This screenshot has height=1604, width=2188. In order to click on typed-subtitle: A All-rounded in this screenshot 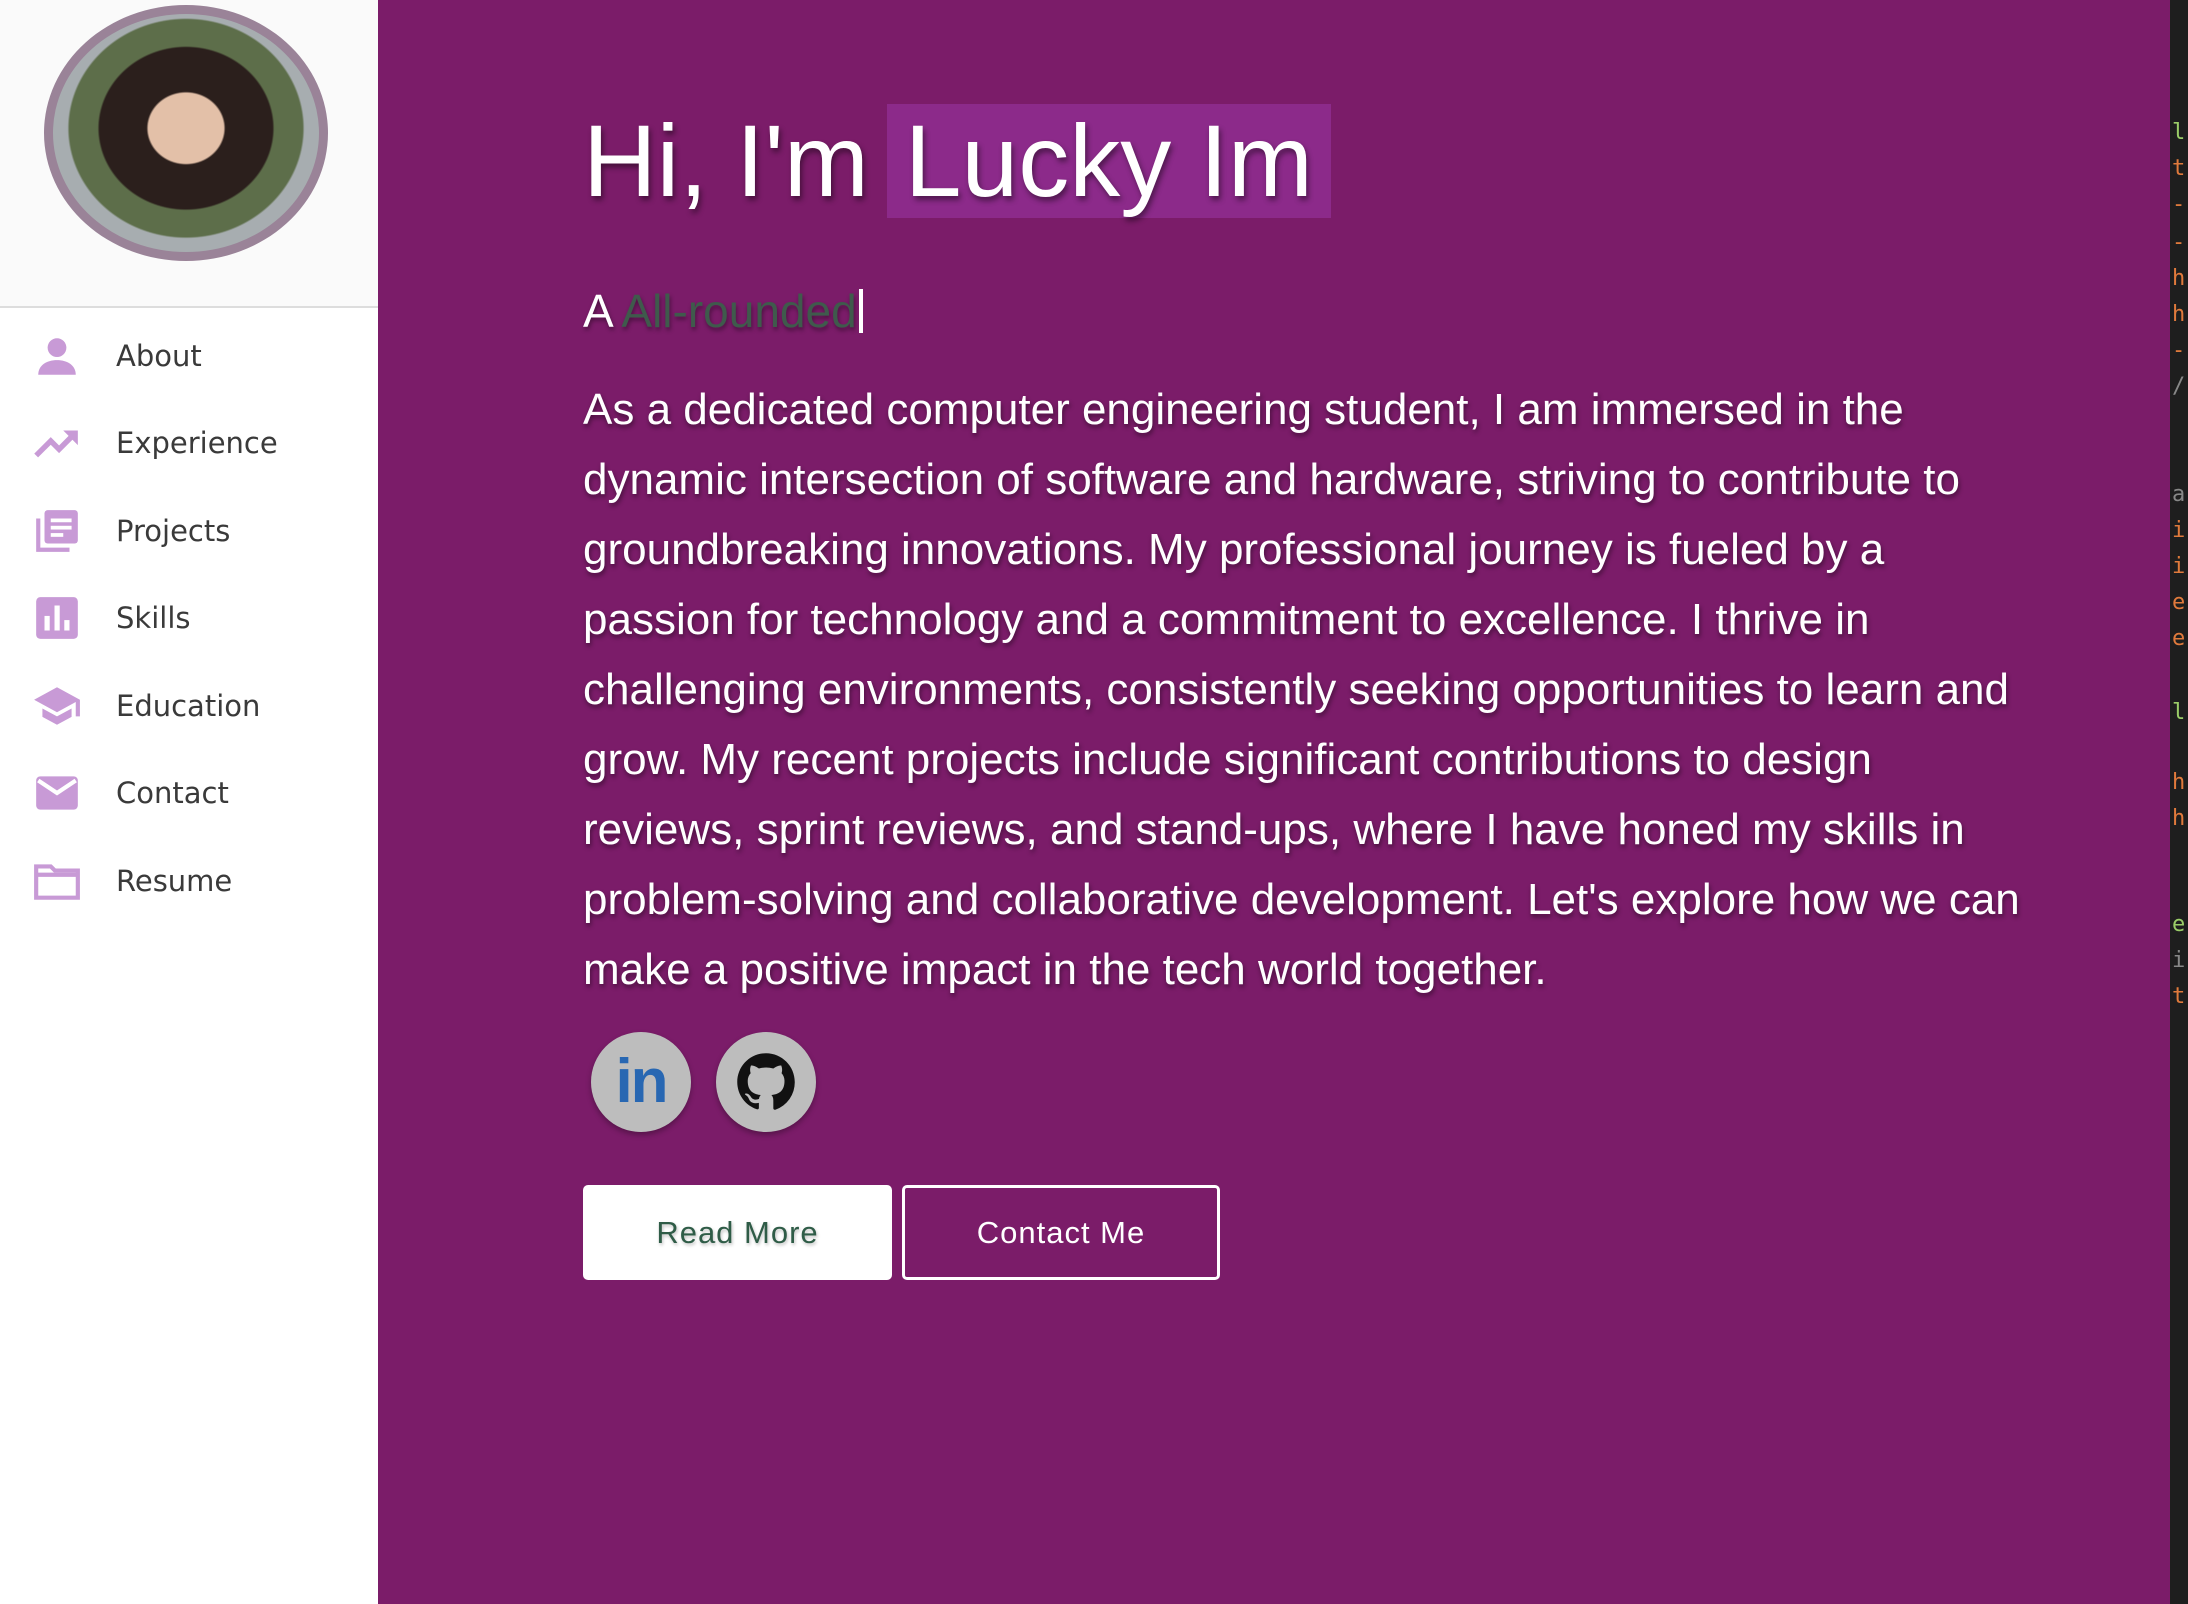, I will do `click(723, 311)`.